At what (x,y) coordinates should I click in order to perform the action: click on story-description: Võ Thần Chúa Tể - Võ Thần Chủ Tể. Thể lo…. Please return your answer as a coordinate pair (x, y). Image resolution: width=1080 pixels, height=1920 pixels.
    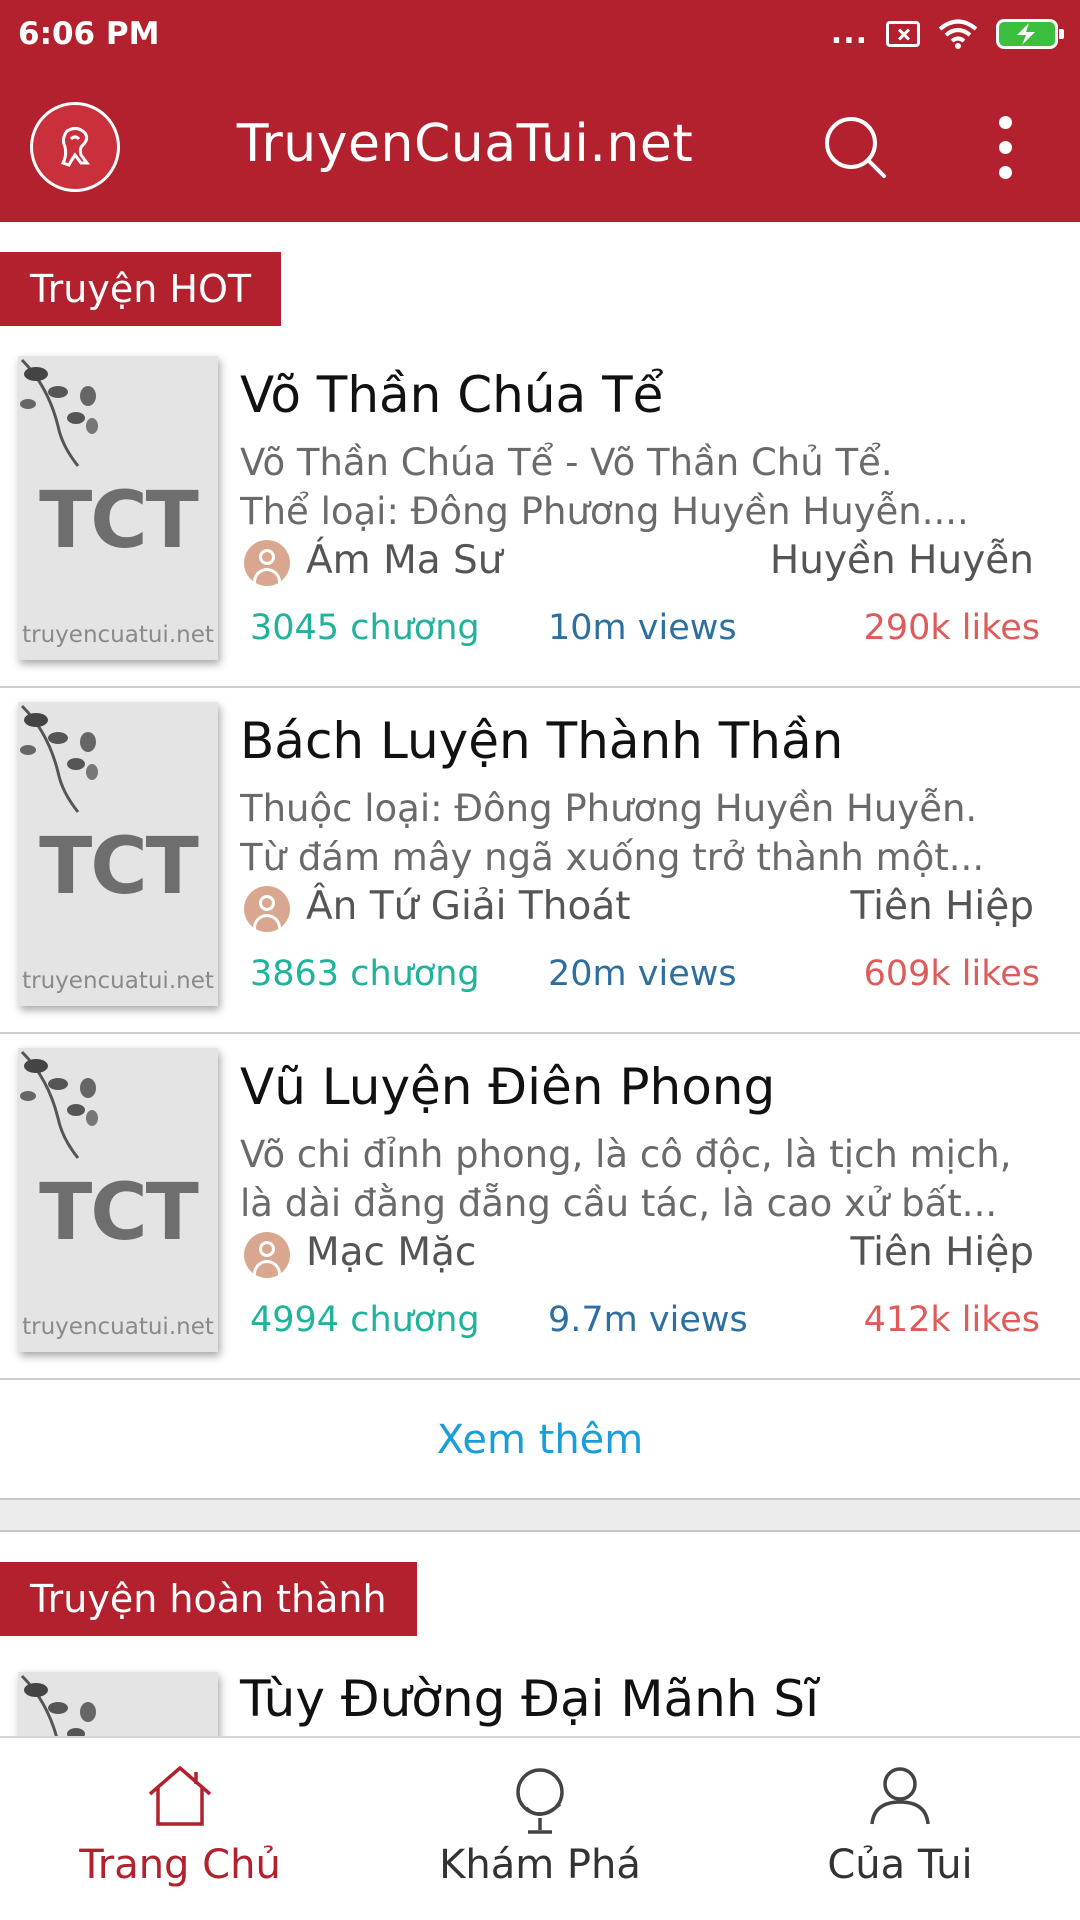
    Looking at the image, I should click on (640, 487).